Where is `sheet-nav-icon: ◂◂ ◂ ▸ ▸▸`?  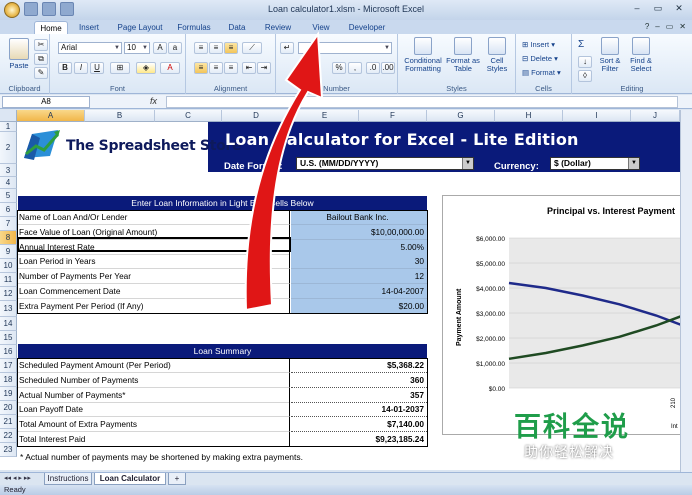 sheet-nav-icon: ◂◂ ◂ ▸ ▸▸ is located at coordinates (17, 478).